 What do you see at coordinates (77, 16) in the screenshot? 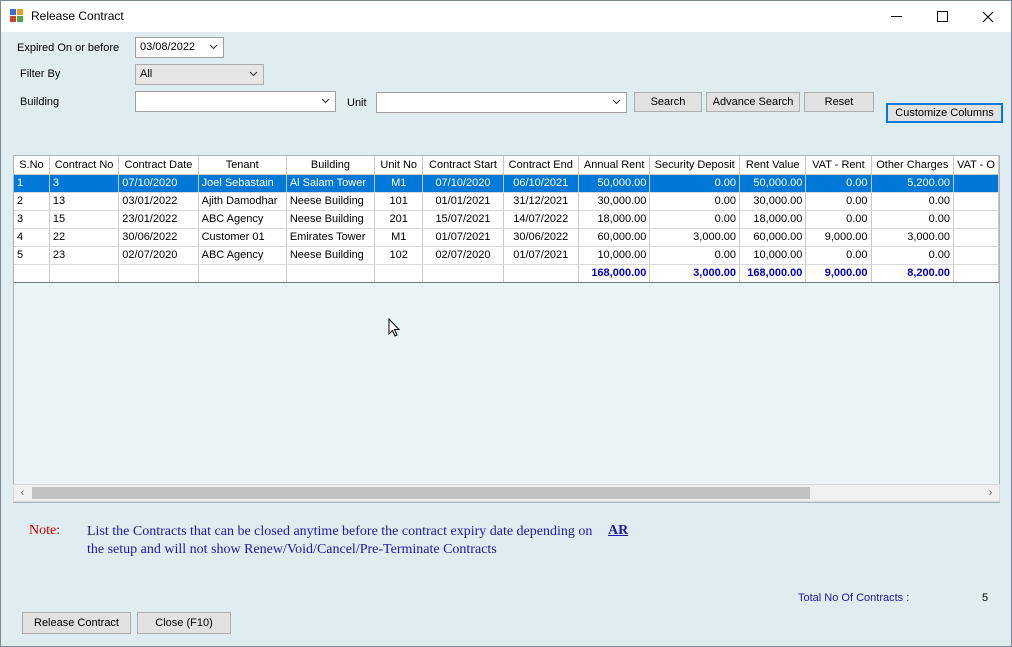
I see `window-title: Release Contract` at bounding box center [77, 16].